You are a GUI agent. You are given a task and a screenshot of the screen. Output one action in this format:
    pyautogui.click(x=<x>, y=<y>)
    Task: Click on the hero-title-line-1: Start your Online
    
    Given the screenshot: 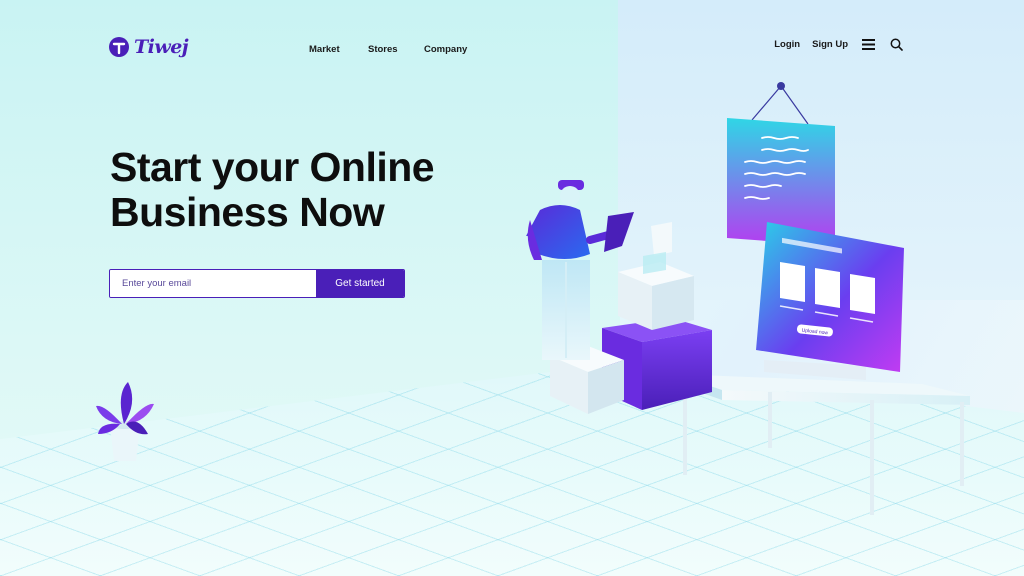 What is the action you would take?
    pyautogui.click(x=272, y=167)
    